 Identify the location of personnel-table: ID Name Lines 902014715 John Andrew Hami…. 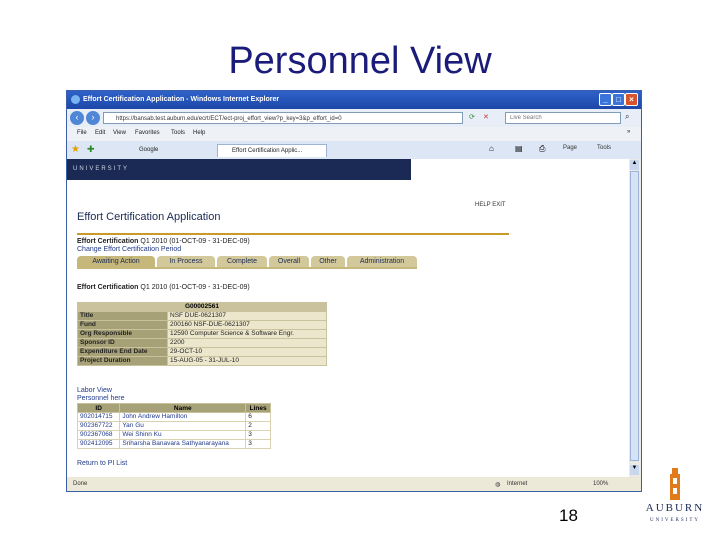
(173, 426).